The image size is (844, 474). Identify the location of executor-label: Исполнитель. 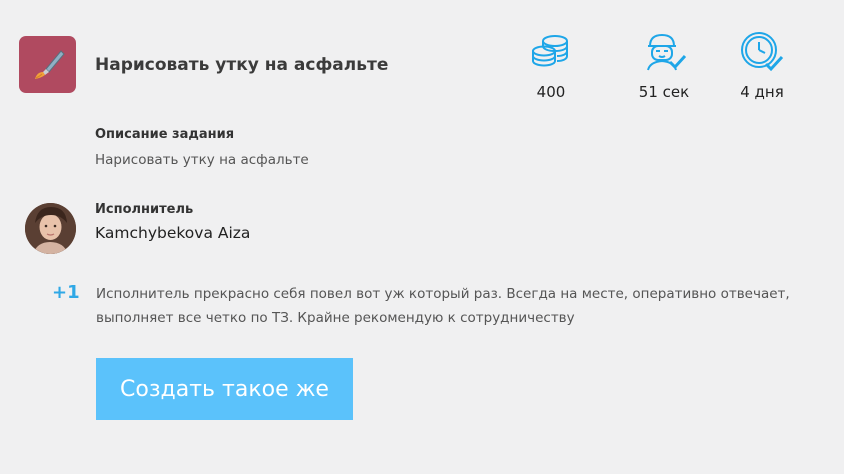
(144, 209).